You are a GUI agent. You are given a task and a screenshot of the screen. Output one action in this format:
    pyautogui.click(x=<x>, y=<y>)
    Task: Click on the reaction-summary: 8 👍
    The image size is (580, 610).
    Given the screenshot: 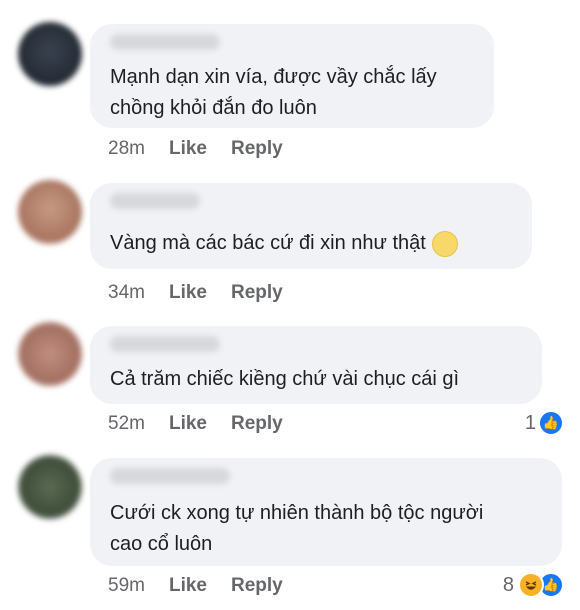 What is the action you would take?
    pyautogui.click(x=533, y=585)
    